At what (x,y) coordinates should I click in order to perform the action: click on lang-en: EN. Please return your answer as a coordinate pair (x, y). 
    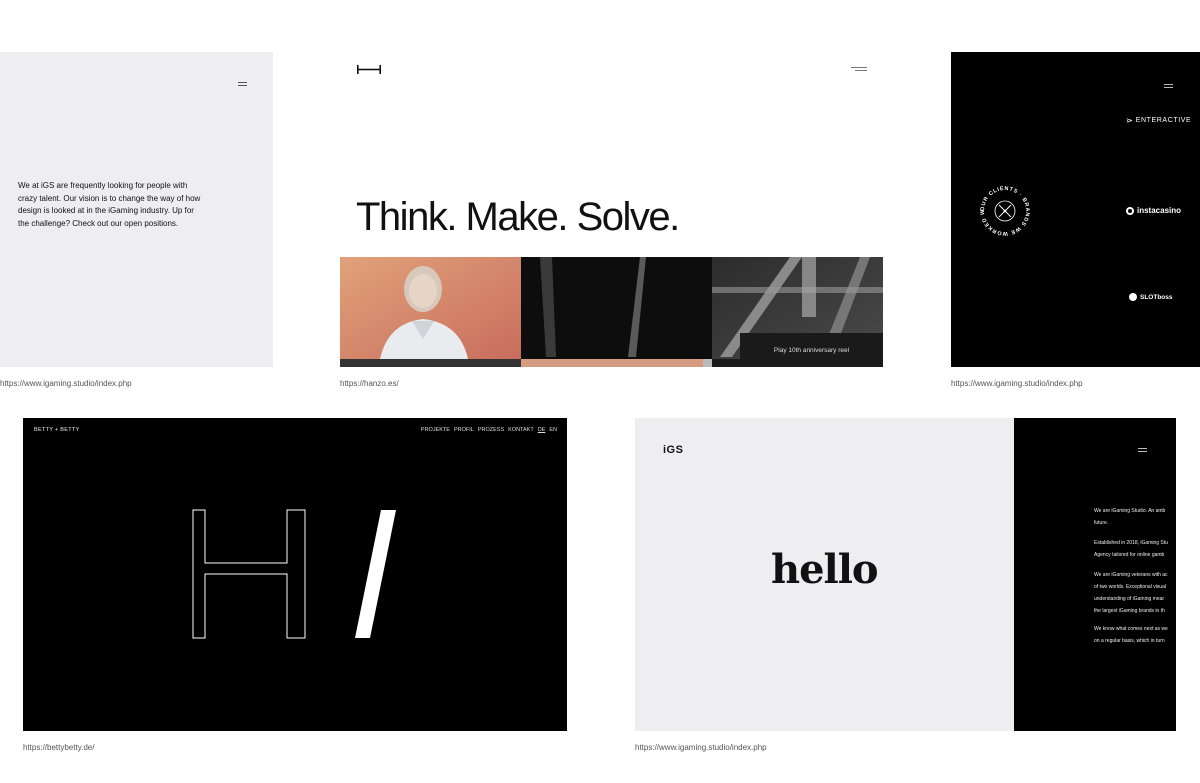
    Looking at the image, I should click on (553, 430).